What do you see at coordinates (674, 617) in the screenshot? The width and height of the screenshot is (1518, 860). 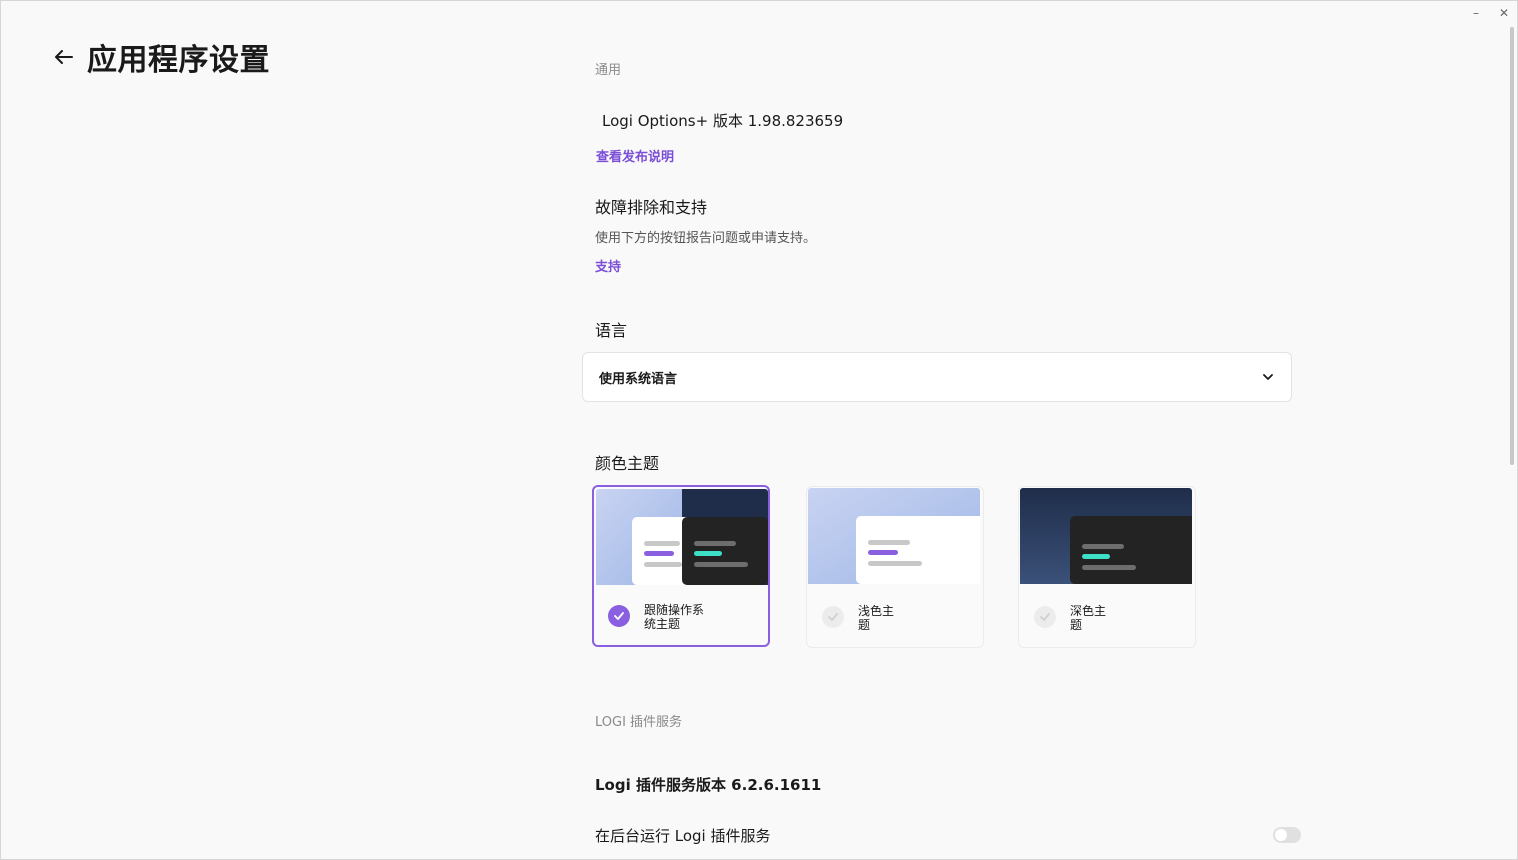 I see `theme-label-system: 跟随操作系统主题` at bounding box center [674, 617].